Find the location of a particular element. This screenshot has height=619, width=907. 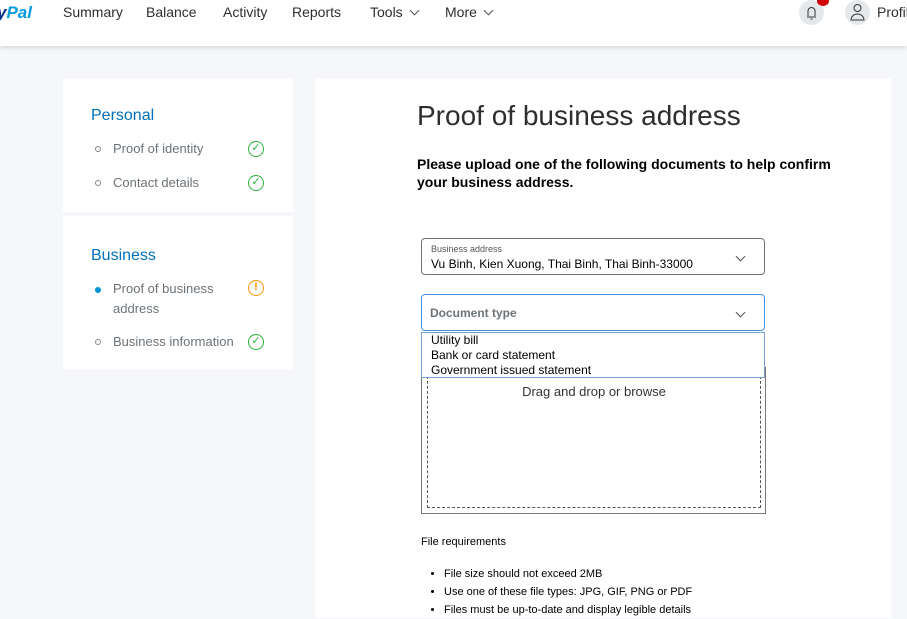

option-bank-statement: Bank or card statement is located at coordinates (597, 355).